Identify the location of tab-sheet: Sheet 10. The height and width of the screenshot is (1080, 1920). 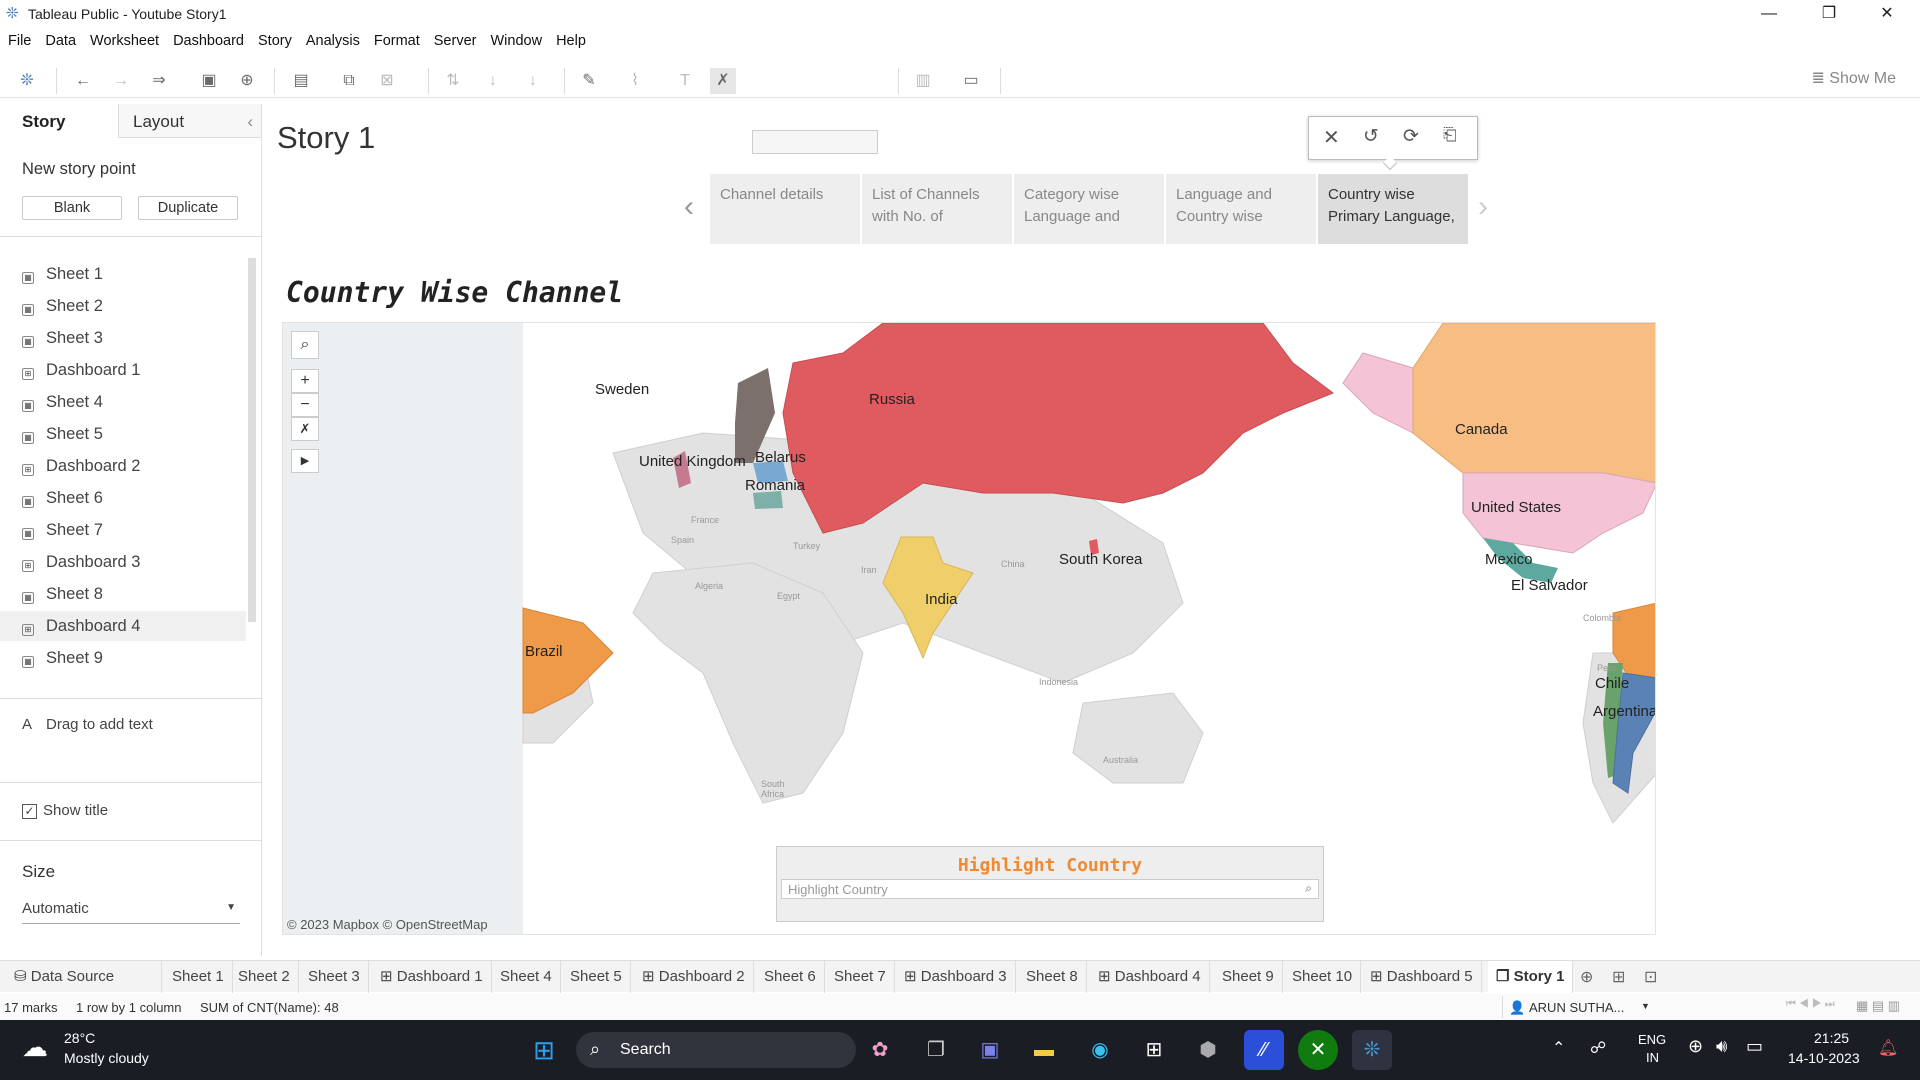
(1323, 977).